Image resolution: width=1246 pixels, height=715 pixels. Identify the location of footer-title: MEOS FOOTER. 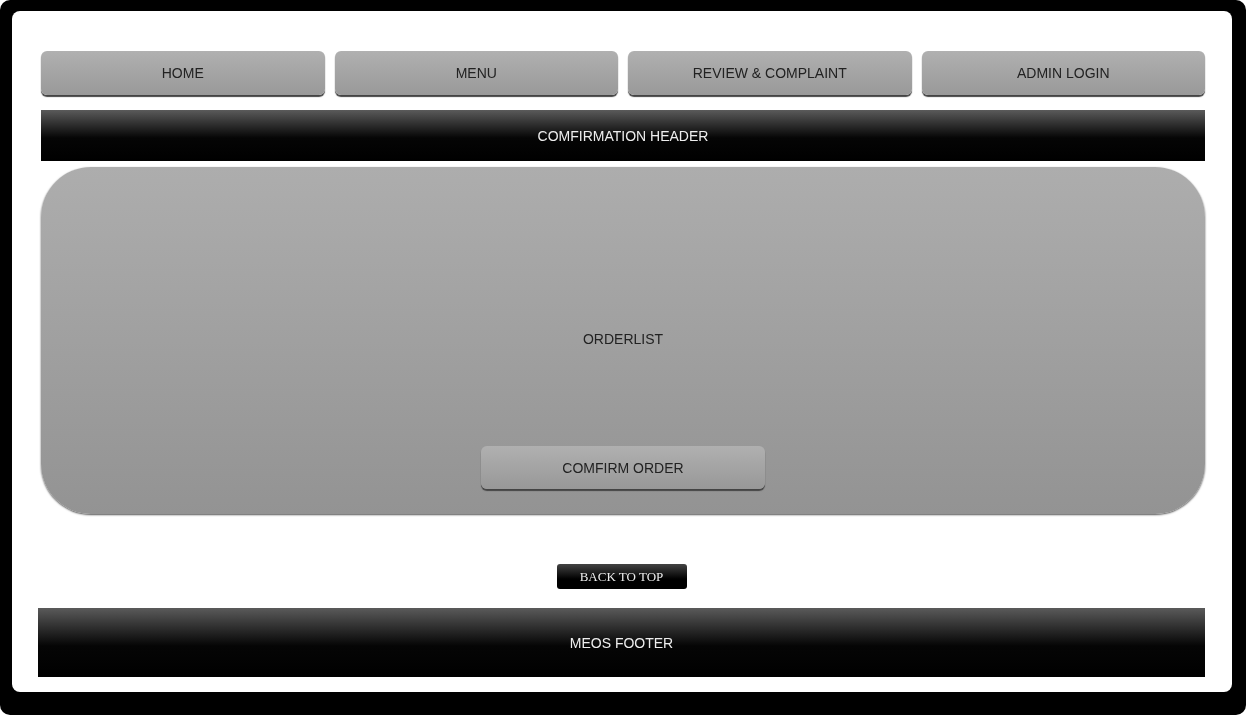
(621, 642).